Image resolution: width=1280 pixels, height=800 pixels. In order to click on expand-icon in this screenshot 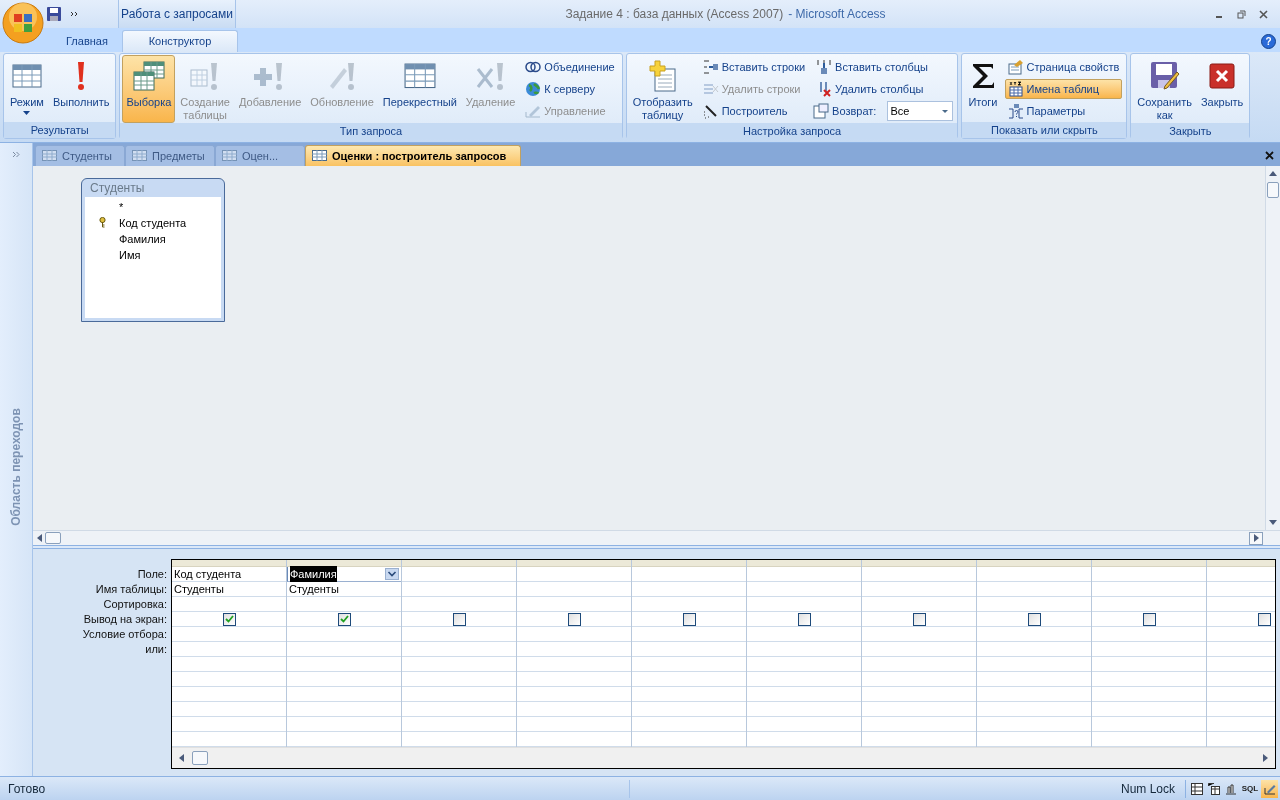, I will do `click(16, 154)`.